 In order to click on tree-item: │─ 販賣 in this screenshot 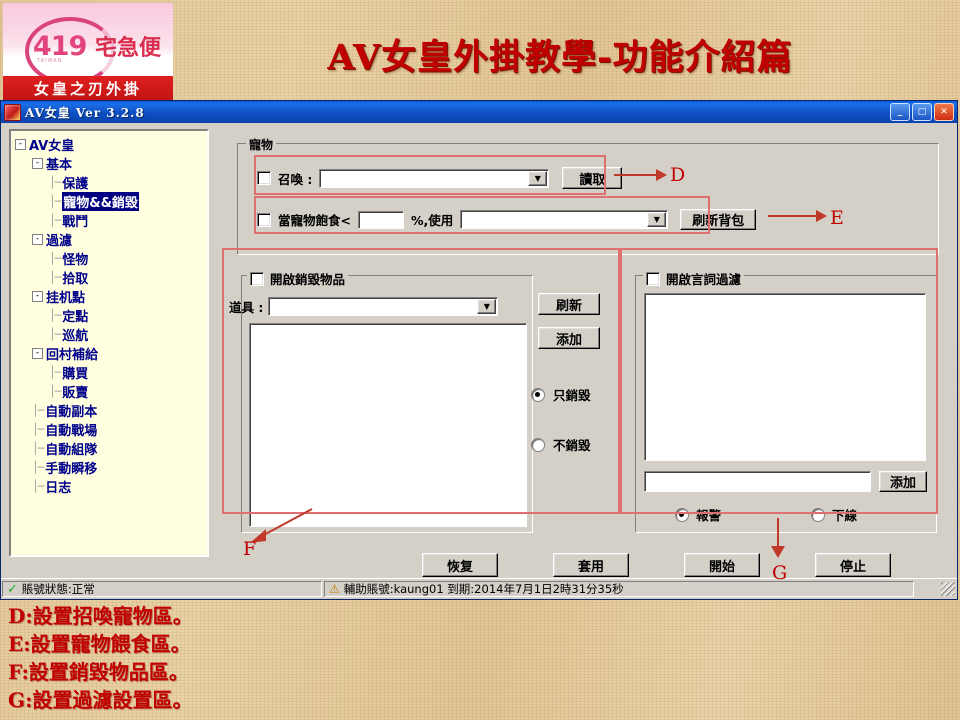, I will do `click(111, 391)`.